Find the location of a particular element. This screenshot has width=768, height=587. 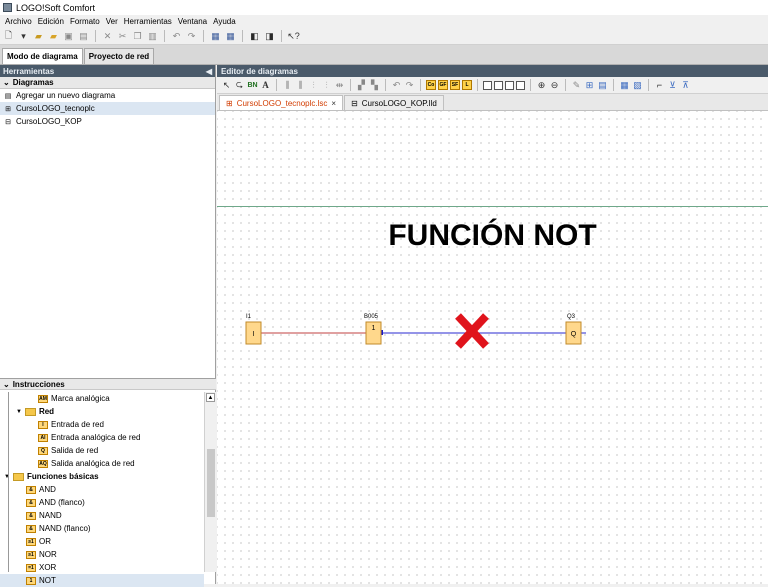

cut-alt-icon: ✂ is located at coordinates (122, 36).